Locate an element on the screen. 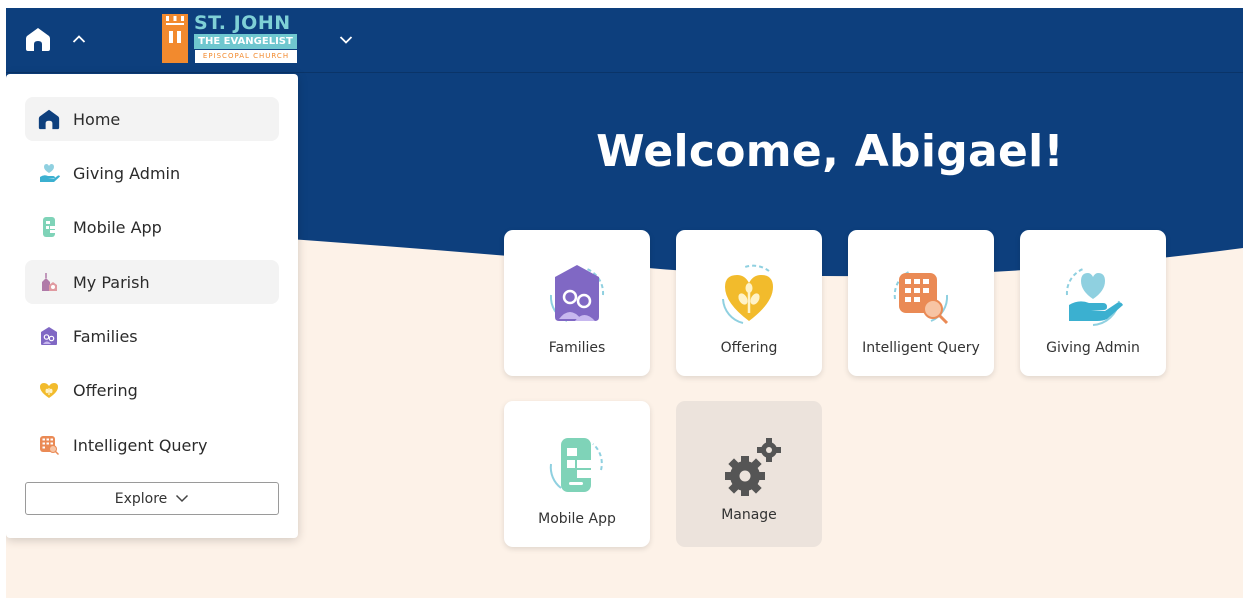 Image resolution: width=1243 pixels, height=598 pixels. chevron-up-icon is located at coordinates (79, 39).